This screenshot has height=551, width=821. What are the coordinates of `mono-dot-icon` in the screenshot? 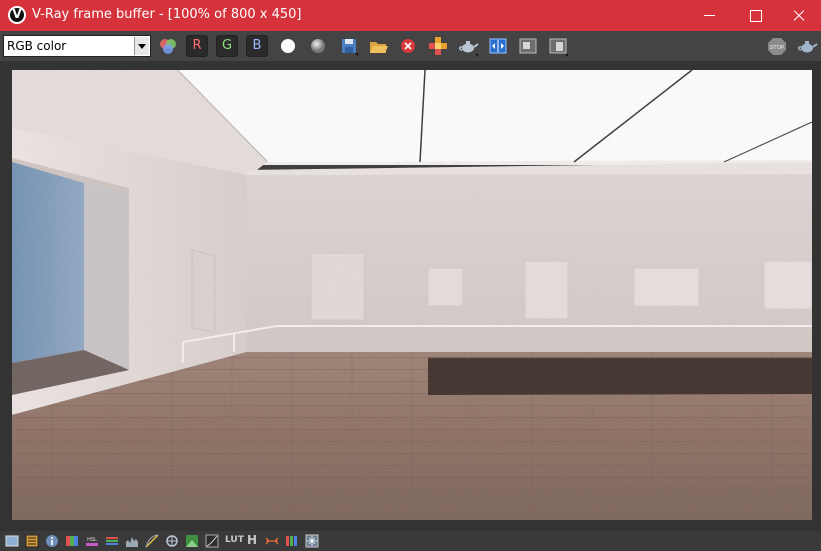 It's located at (318, 46).